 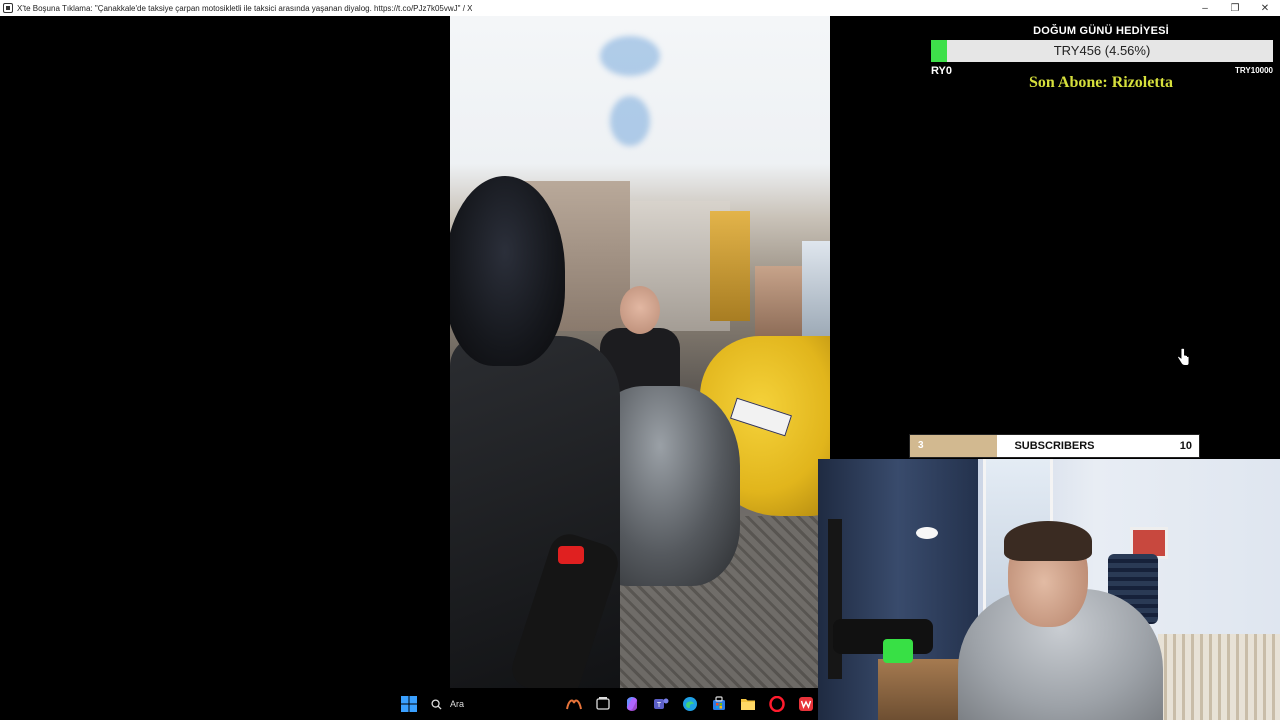 What do you see at coordinates (1219, 677) in the screenshot?
I see `bed` at bounding box center [1219, 677].